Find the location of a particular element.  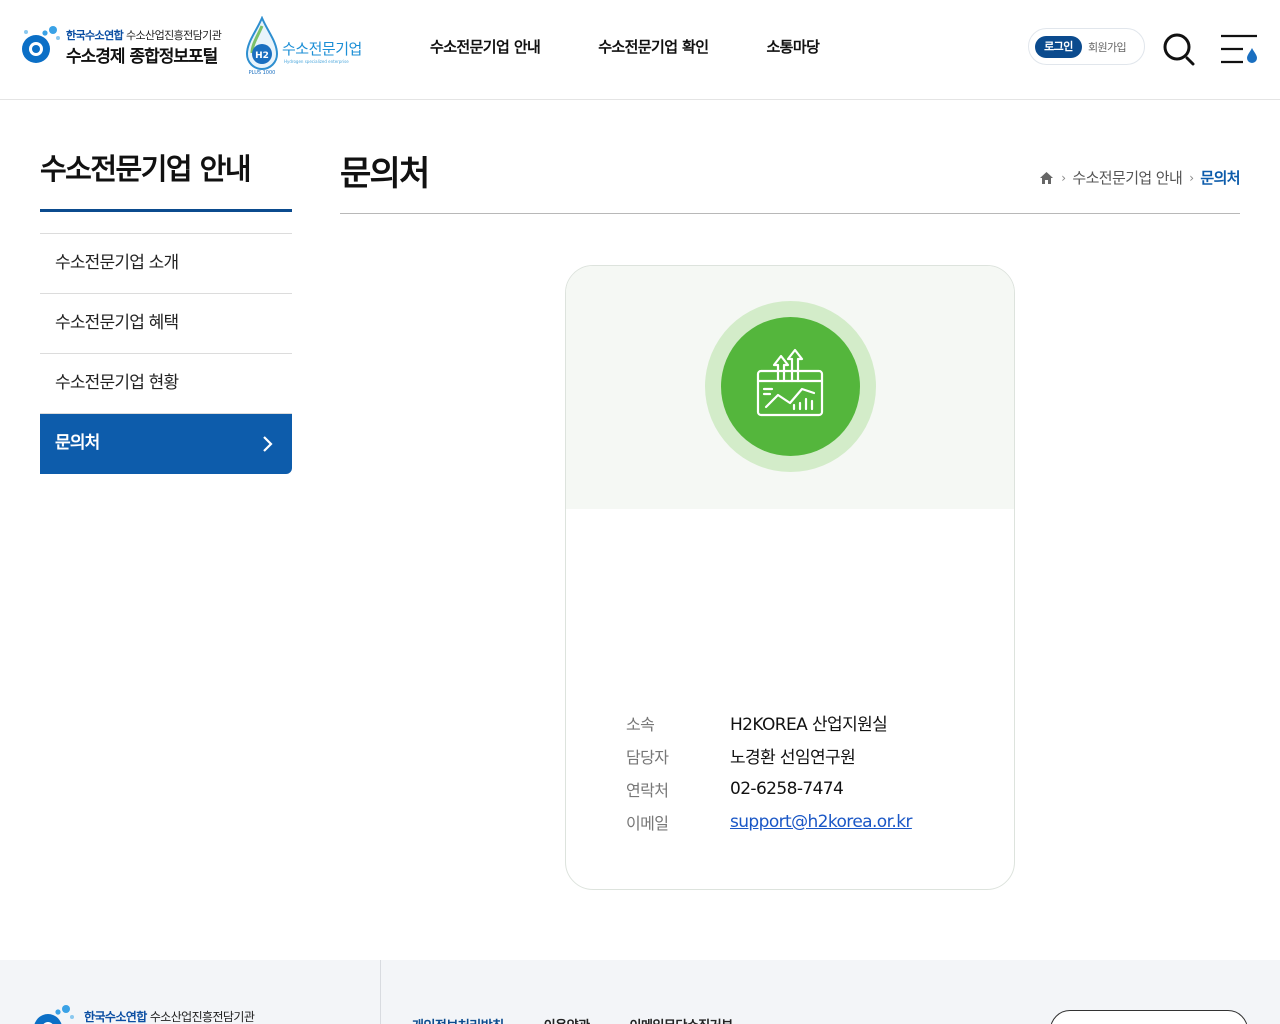

portal-logo-link: 한국수소연합 수소산업진흥전담기관 수소경제 종합정보포털 is located at coordinates (128, 45).